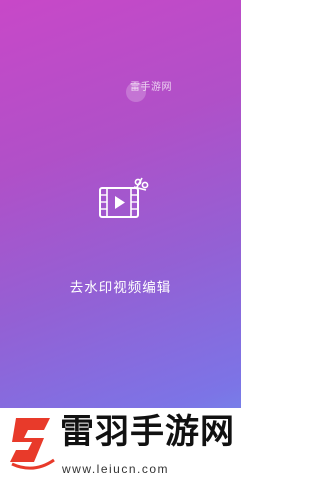 This screenshot has height=500, width=320. I want to click on watermark-text: 雷手游网, so click(151, 87).